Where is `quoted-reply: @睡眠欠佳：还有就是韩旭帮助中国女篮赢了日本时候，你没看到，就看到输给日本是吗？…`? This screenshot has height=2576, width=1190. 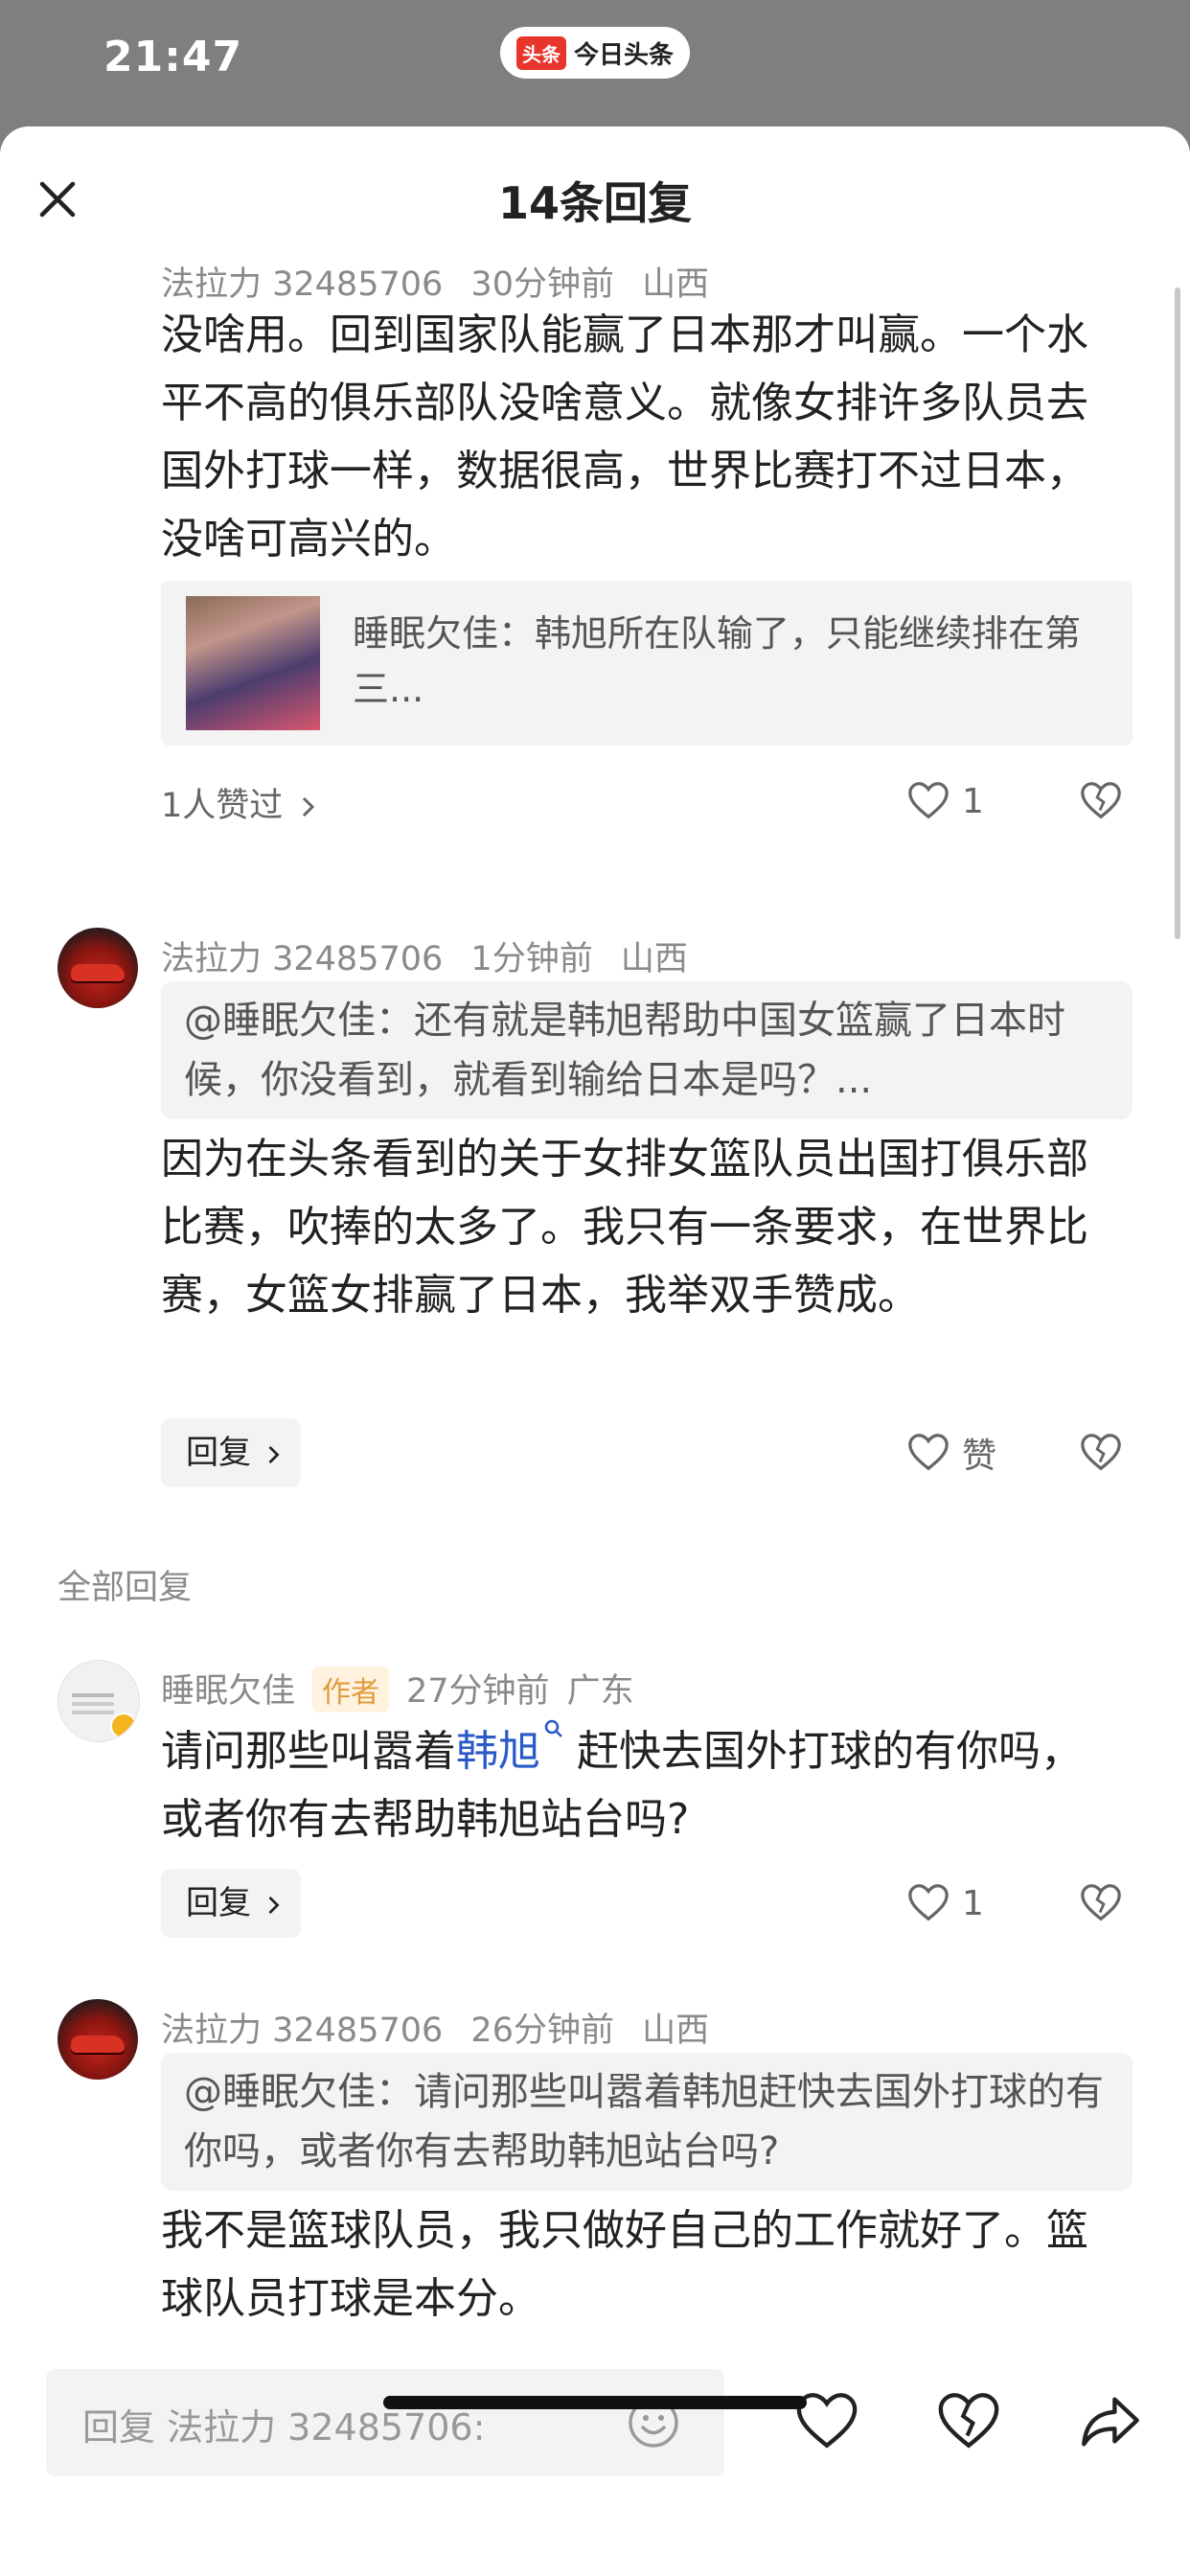
quoted-reply: @睡眠欠佳：还有就是韩旭帮助中国女篮赢了日本时候，你没看到，就看到输给日本是吗？… is located at coordinates (647, 1050).